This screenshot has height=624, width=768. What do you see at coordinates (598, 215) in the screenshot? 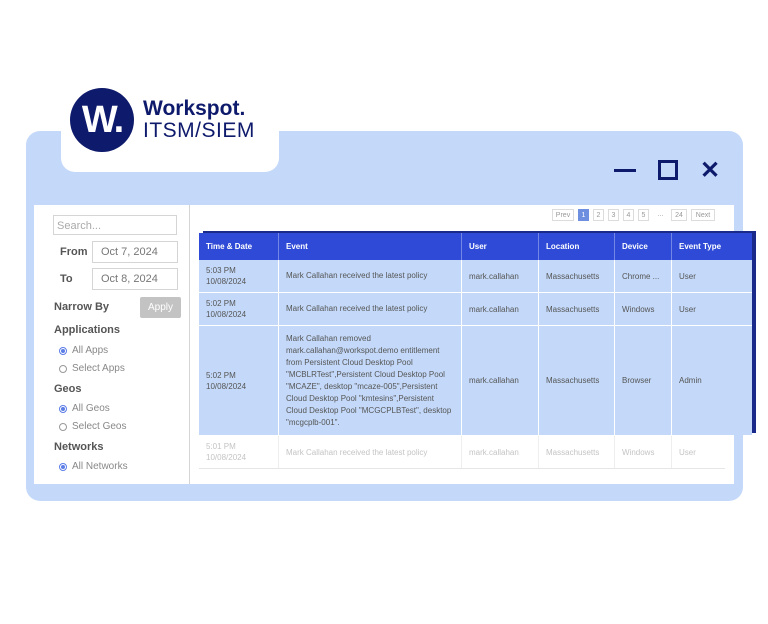
I see `pager-page-2: 2` at bounding box center [598, 215].